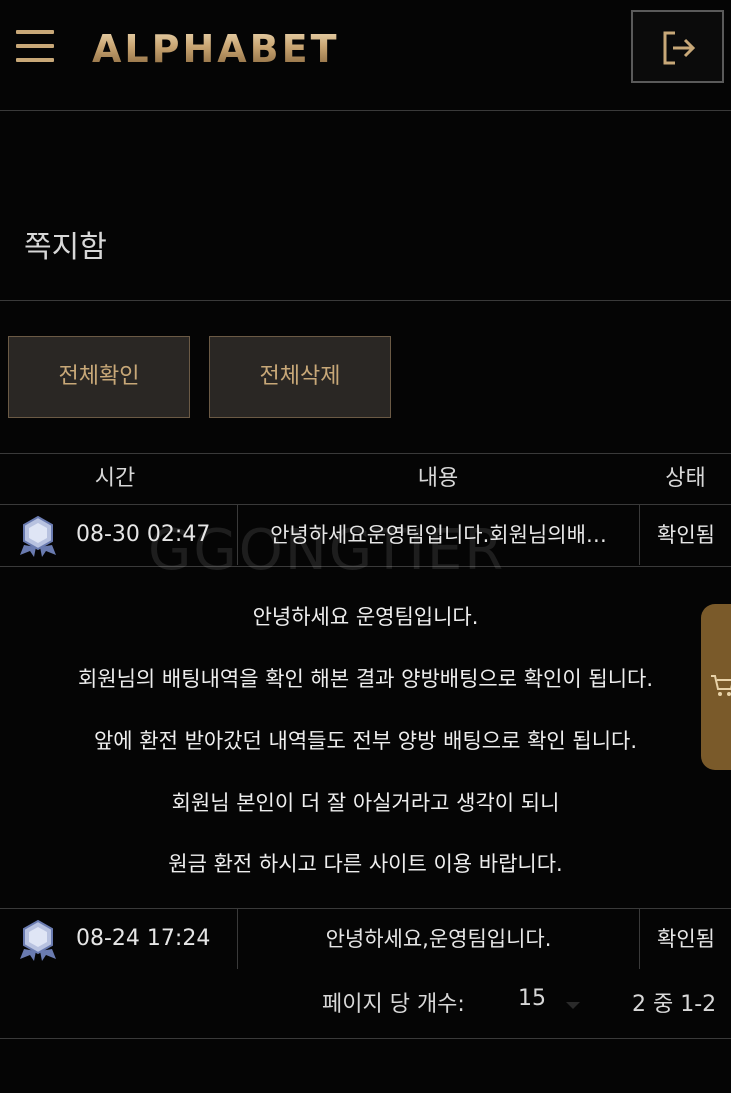 This screenshot has width=731, height=1093. I want to click on logout-button, so click(677, 46).